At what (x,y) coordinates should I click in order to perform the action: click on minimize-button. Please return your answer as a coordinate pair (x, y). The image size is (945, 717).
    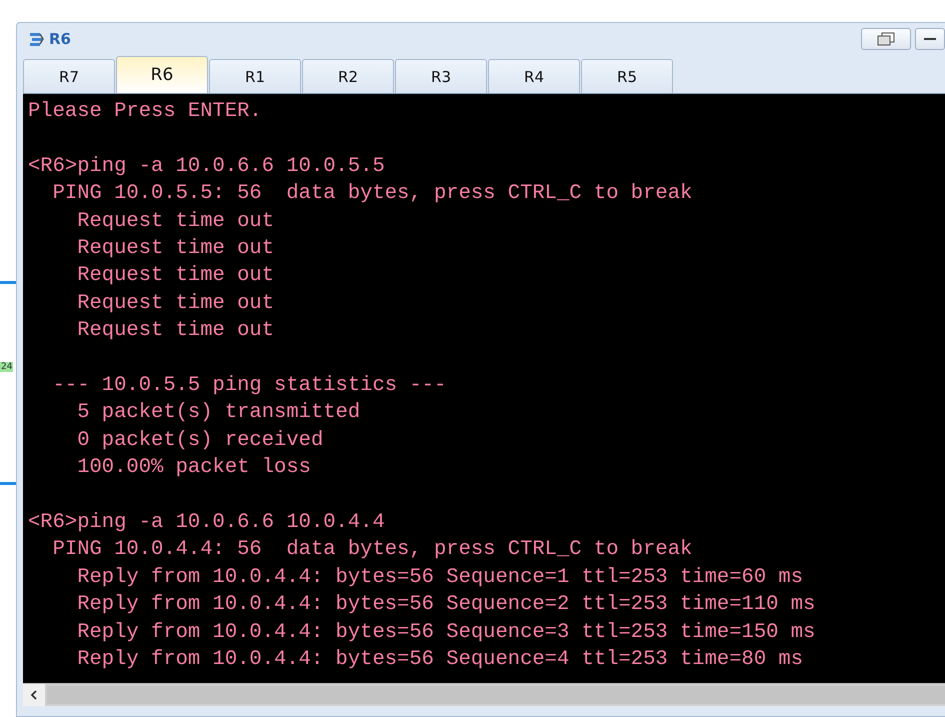
    Looking at the image, I should click on (930, 39).